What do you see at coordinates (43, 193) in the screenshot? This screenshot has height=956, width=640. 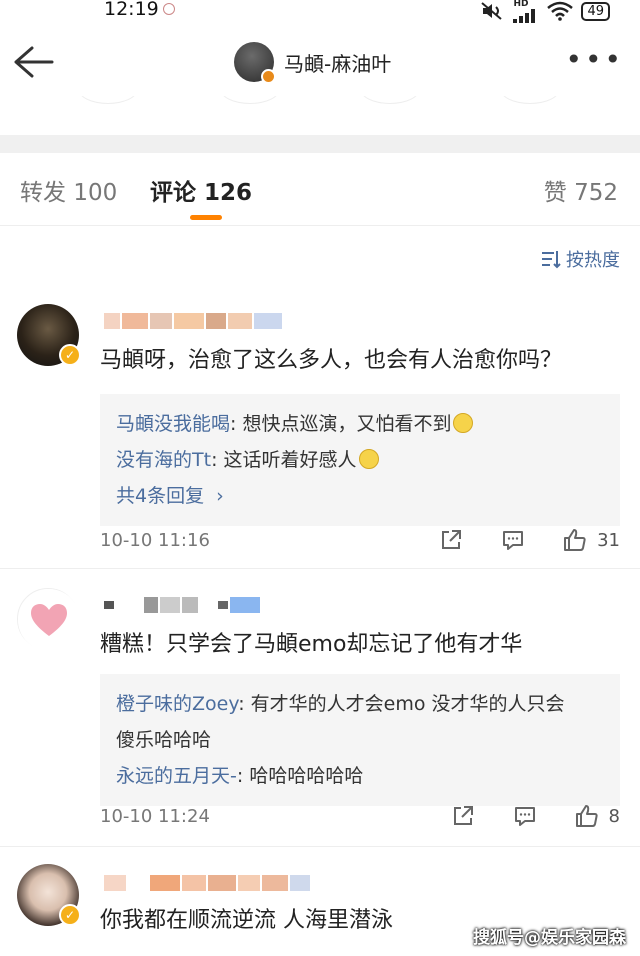 I see `tab-repost-label: 转发` at bounding box center [43, 193].